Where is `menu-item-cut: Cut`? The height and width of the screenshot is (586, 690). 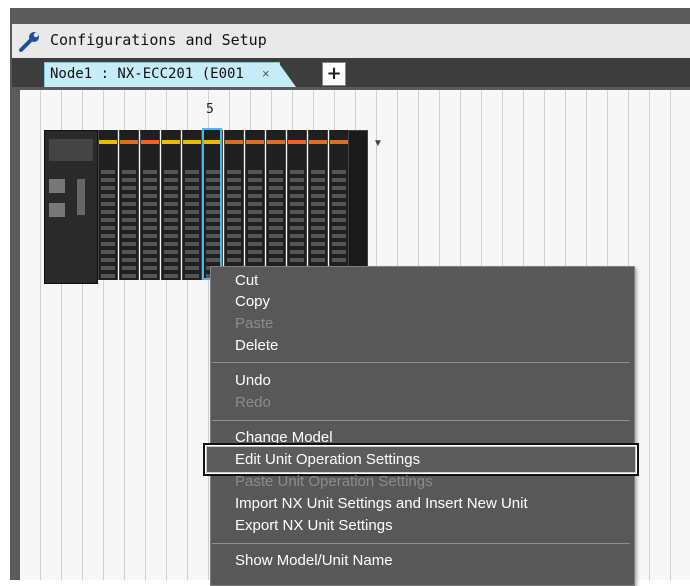 menu-item-cut: Cut is located at coordinates (246, 282).